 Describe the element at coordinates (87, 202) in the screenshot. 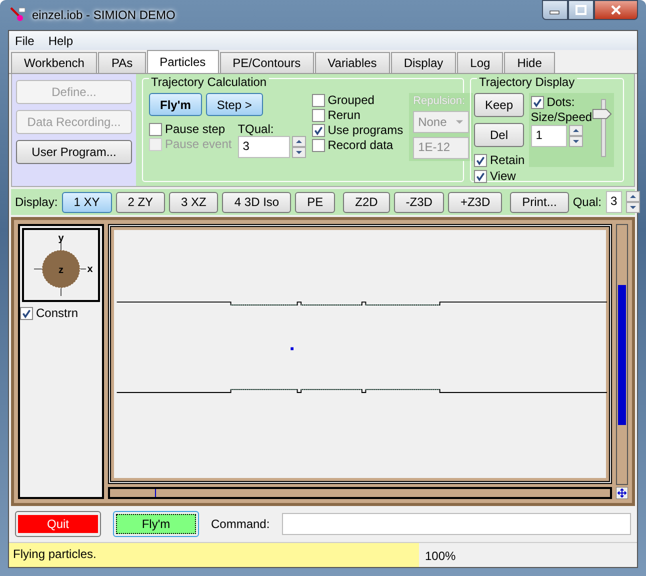

I see `view-button: 1 XY` at that location.